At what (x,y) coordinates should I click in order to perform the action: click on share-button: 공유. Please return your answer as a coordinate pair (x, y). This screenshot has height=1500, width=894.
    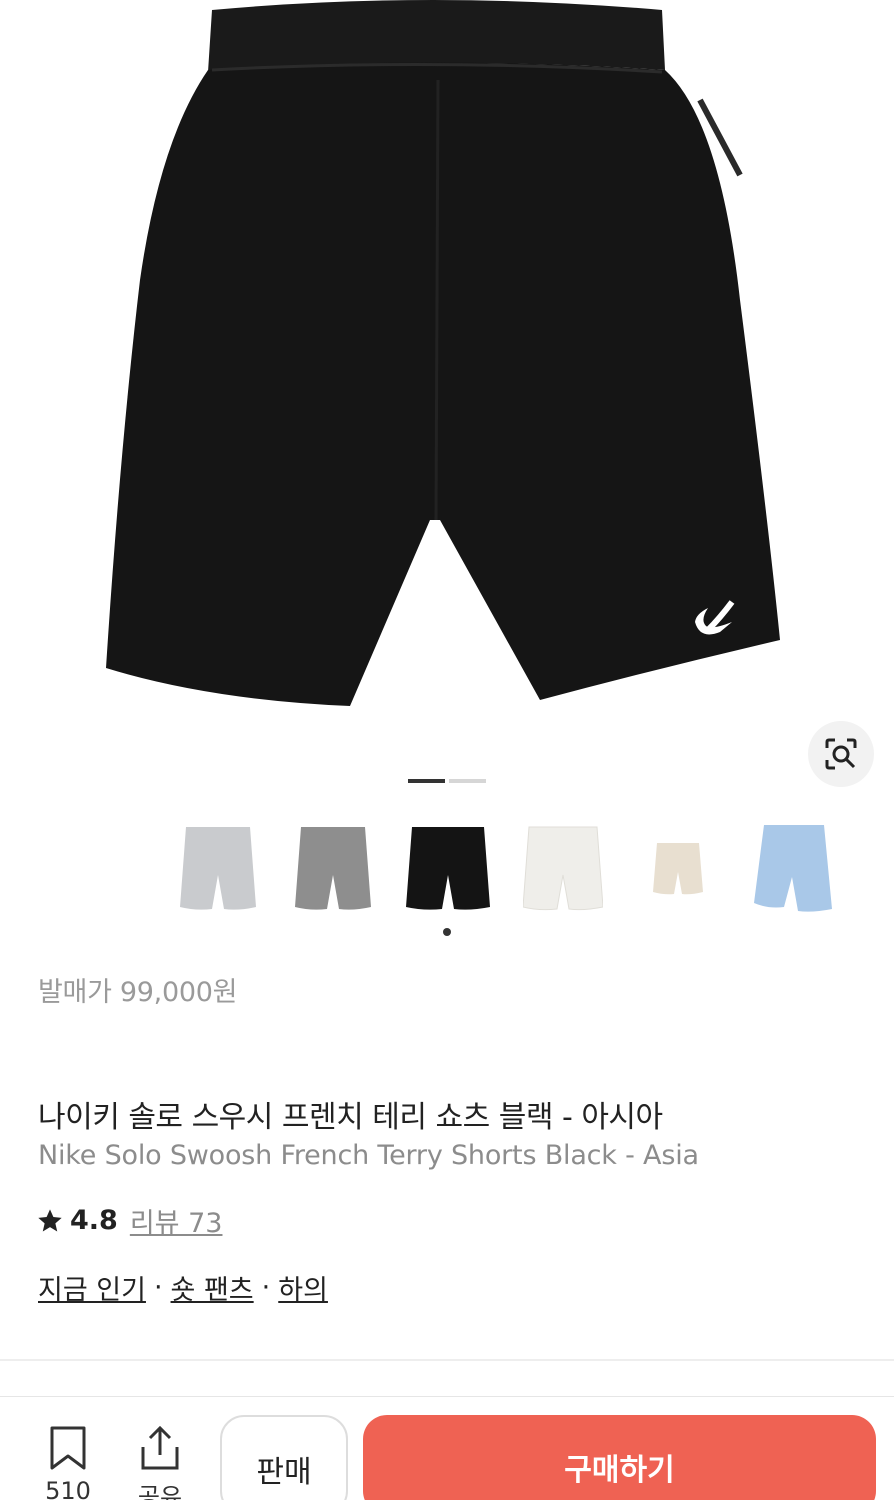
    Looking at the image, I should click on (160, 1462).